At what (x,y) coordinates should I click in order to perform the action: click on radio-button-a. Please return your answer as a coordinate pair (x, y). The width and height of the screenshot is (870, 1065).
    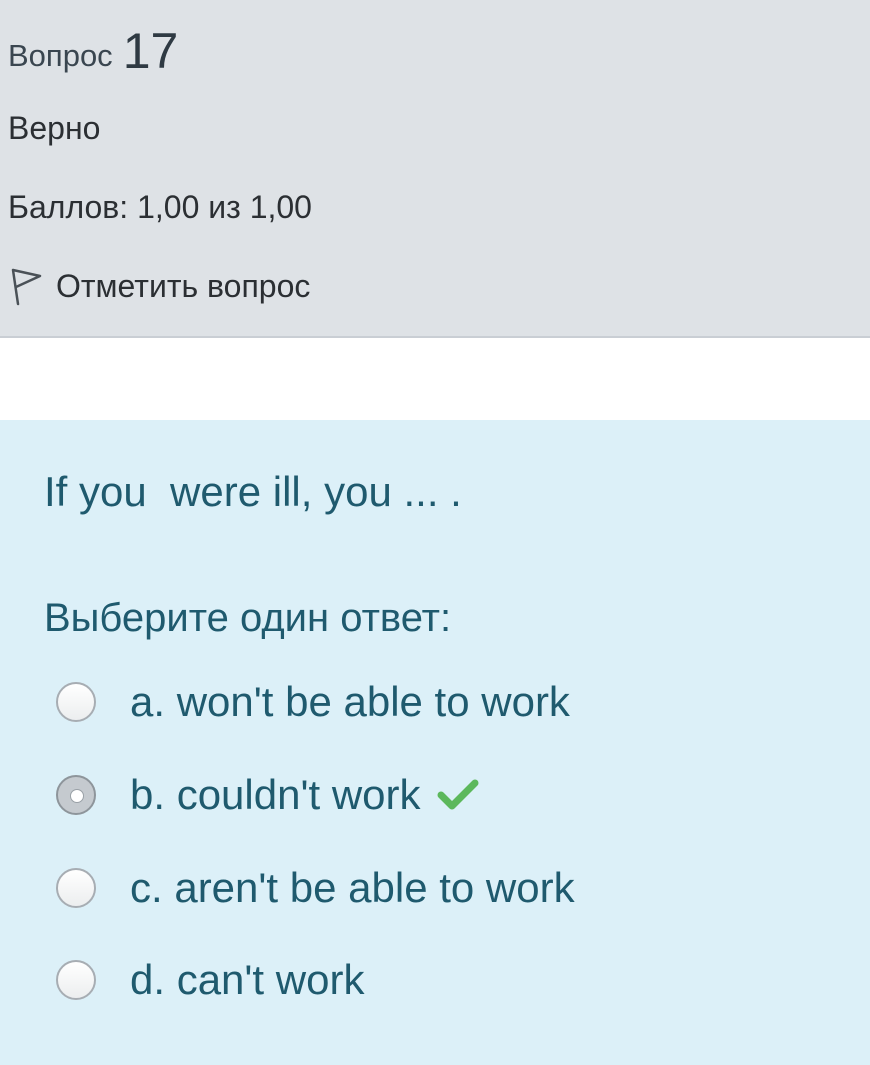
    Looking at the image, I should click on (76, 702).